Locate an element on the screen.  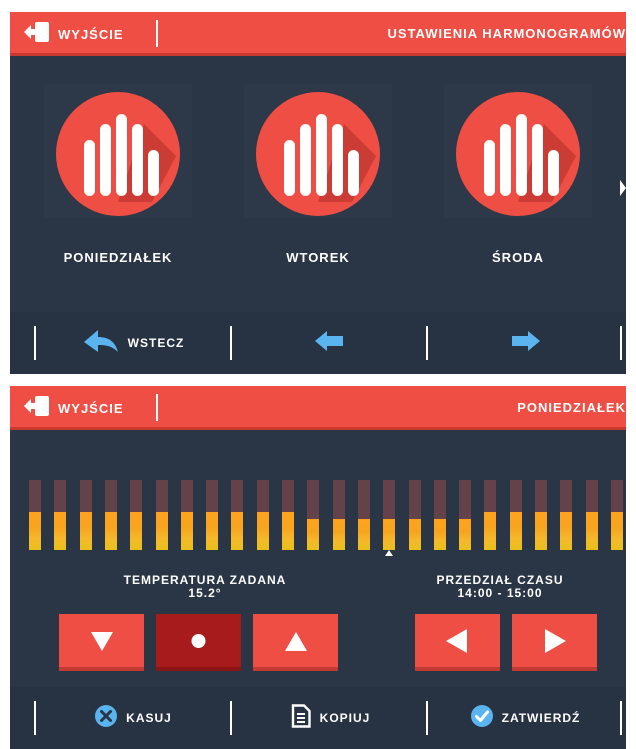
triangle-left-icon is located at coordinates (456, 641).